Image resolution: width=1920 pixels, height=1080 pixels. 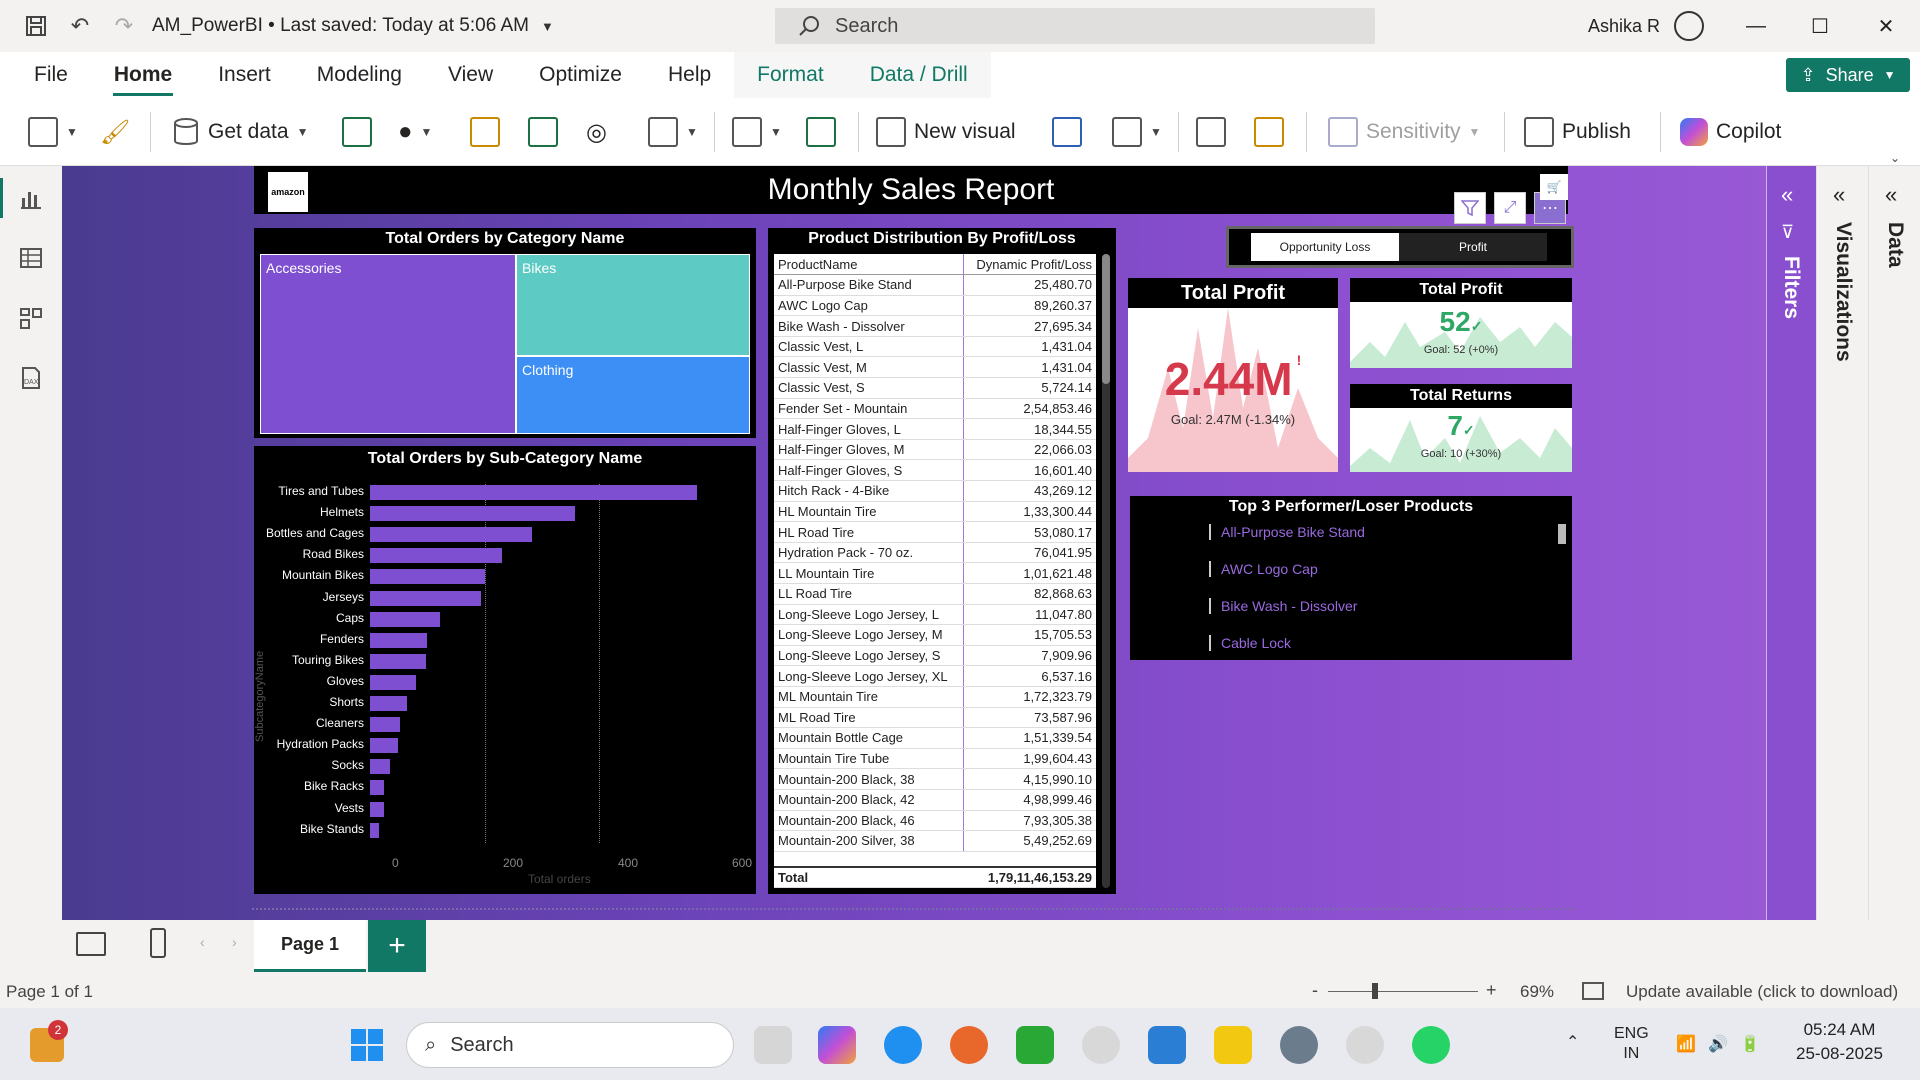 I want to click on table-row: LL Mountain Tire 1,01,621.48, so click(x=935, y=573).